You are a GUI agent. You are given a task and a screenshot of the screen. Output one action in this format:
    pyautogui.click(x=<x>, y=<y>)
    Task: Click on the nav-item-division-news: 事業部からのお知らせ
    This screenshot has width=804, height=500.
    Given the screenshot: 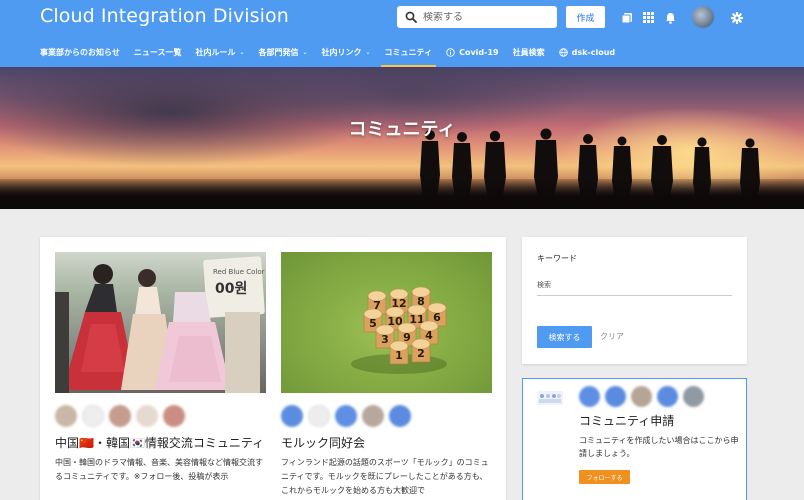 What is the action you would take?
    pyautogui.click(x=80, y=52)
    